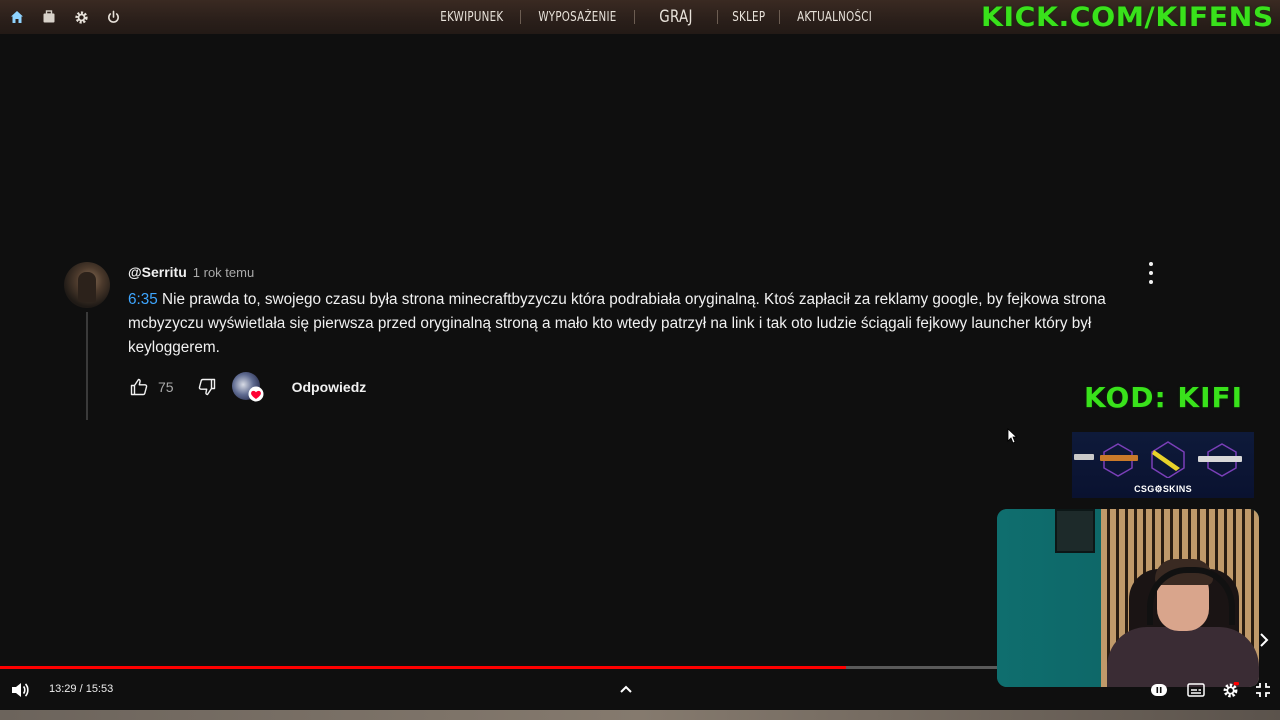  What do you see at coordinates (143, 299) in the screenshot?
I see `timestamp-link: 6:35` at bounding box center [143, 299].